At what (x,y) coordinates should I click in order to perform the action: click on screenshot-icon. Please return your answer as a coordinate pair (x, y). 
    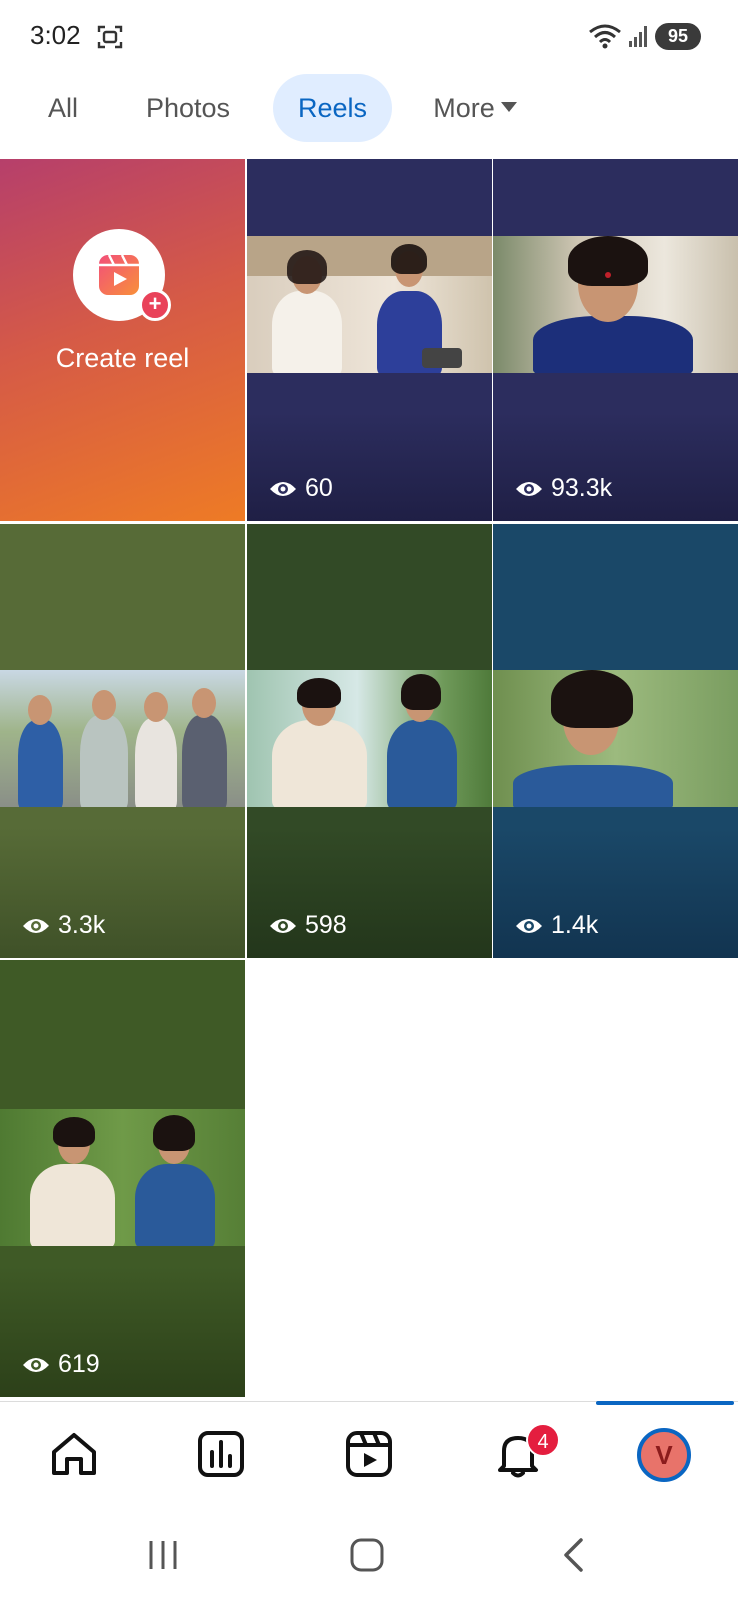
    Looking at the image, I should click on (110, 37).